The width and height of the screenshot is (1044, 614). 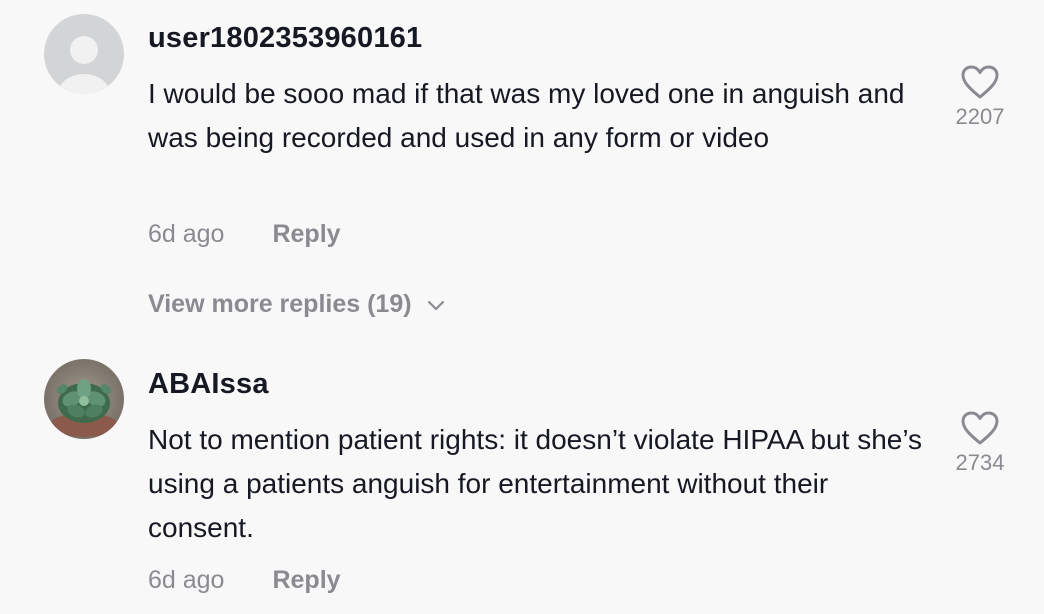 What do you see at coordinates (980, 462) in the screenshot?
I see `like-count: 2734` at bounding box center [980, 462].